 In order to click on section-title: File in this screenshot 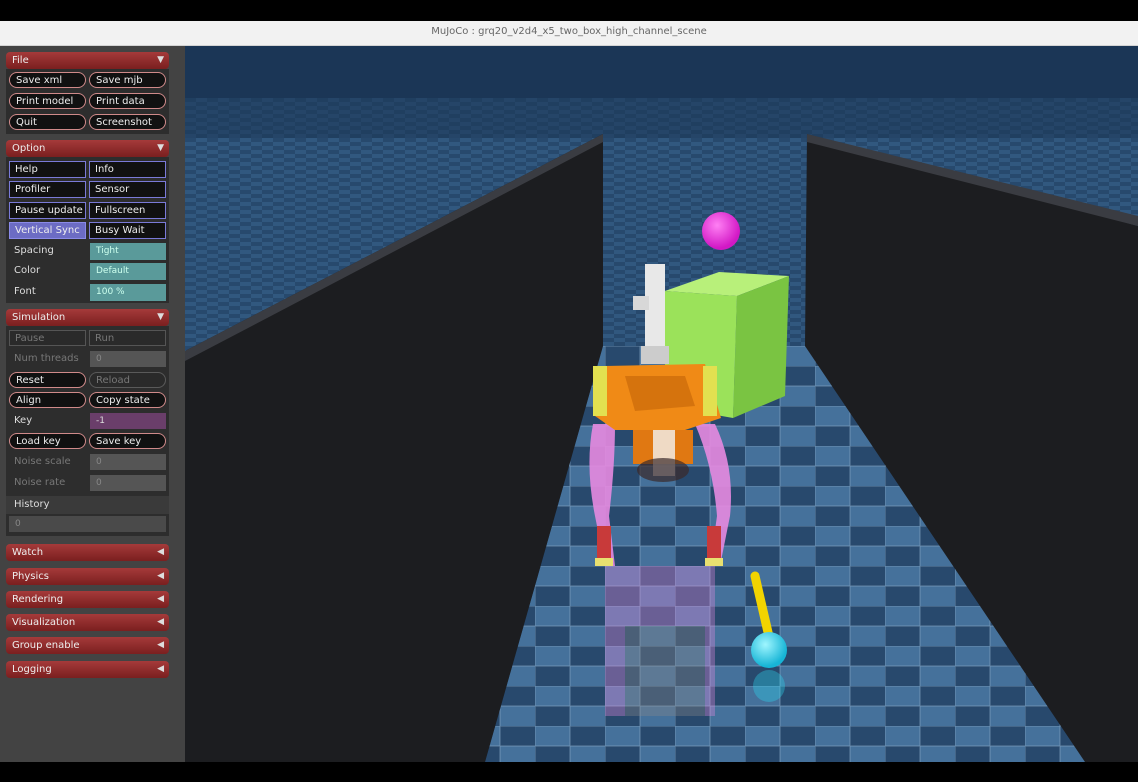, I will do `click(20, 60)`.